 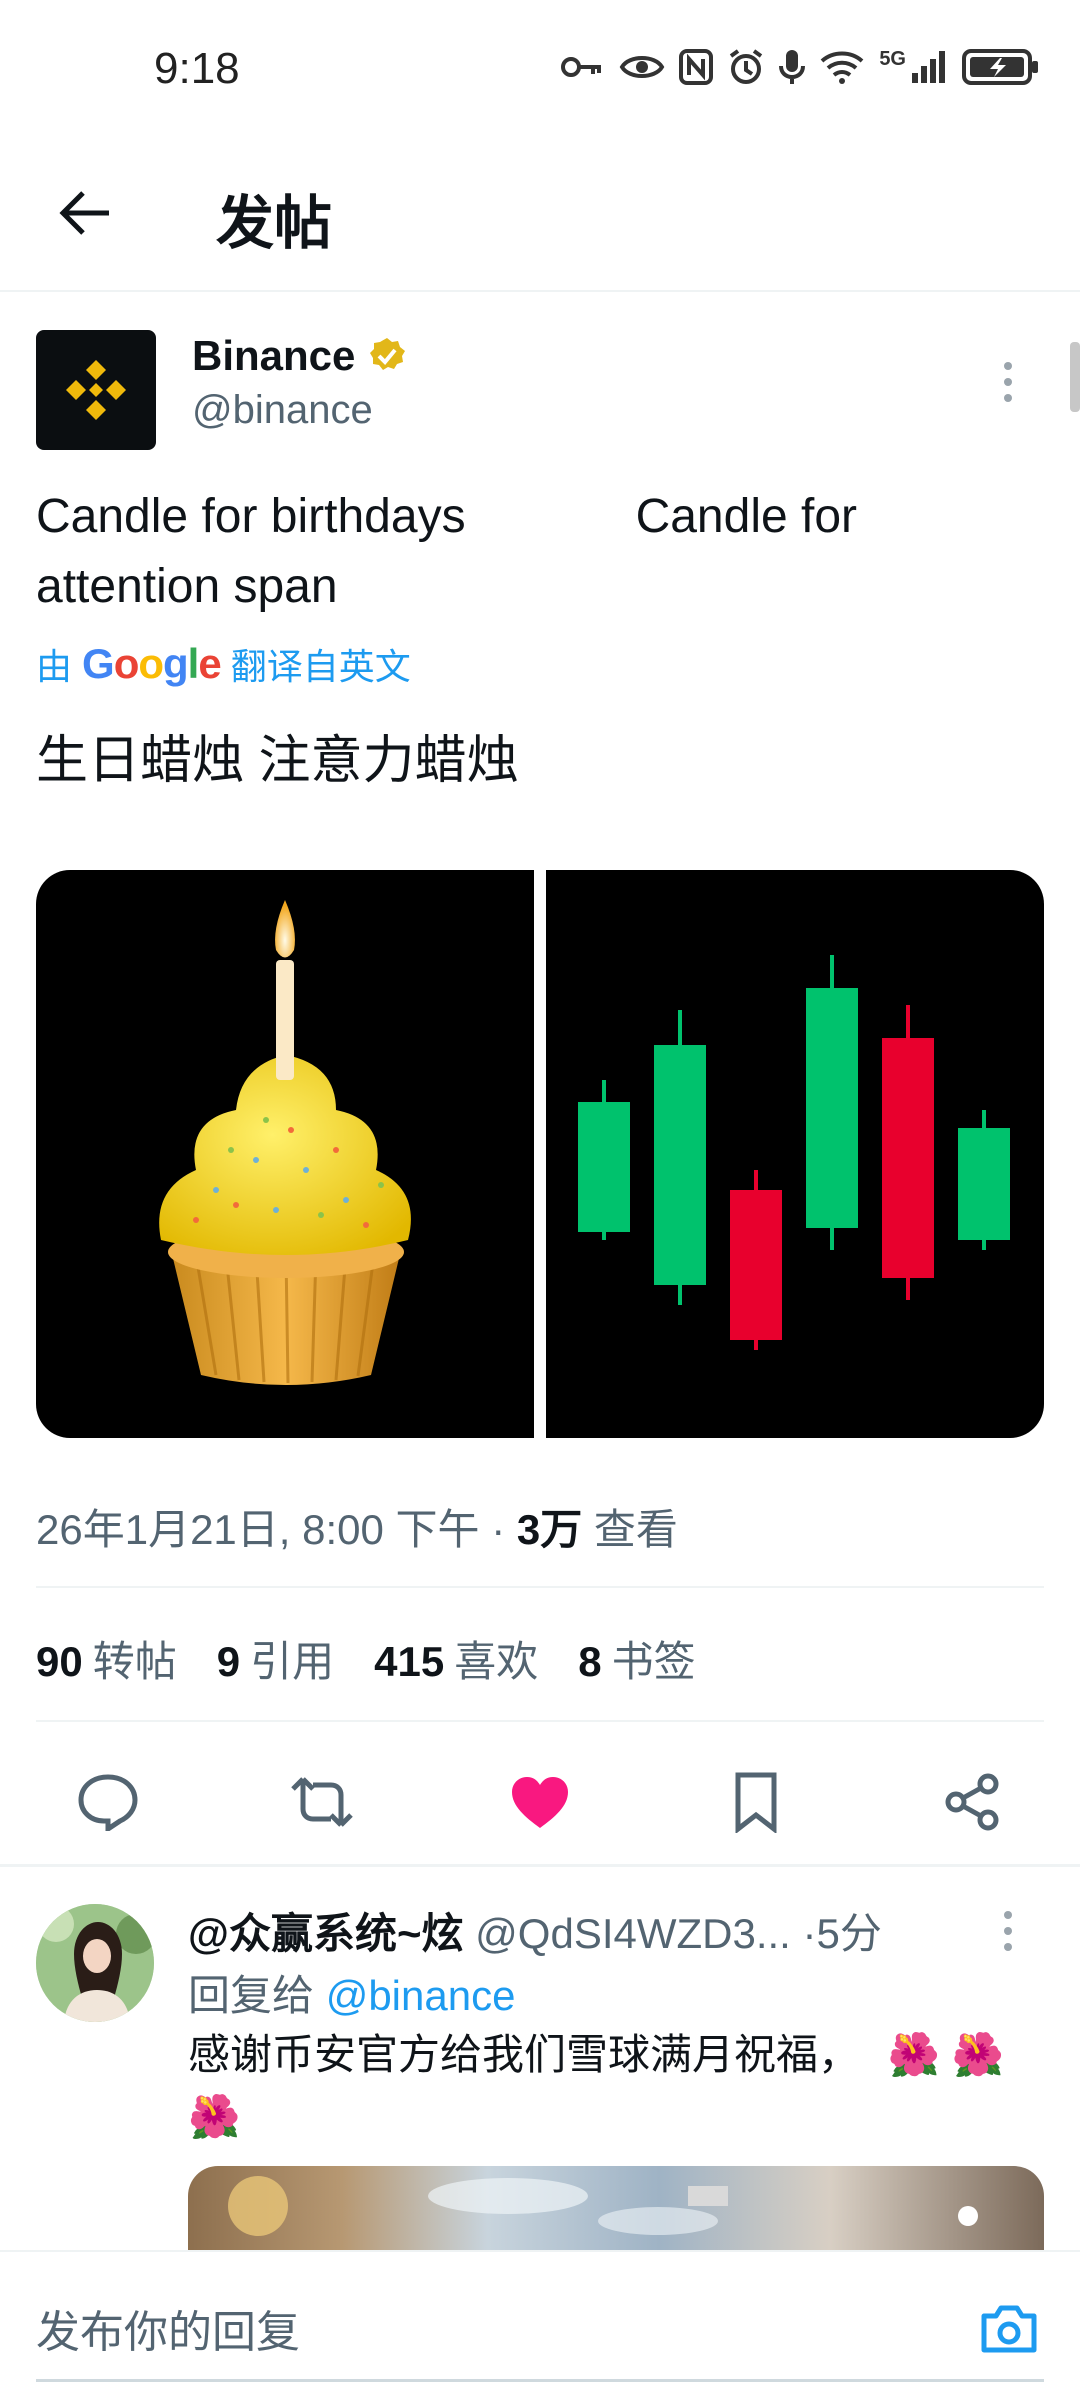 I want to click on translate-prefix: 由, so click(x=54, y=666).